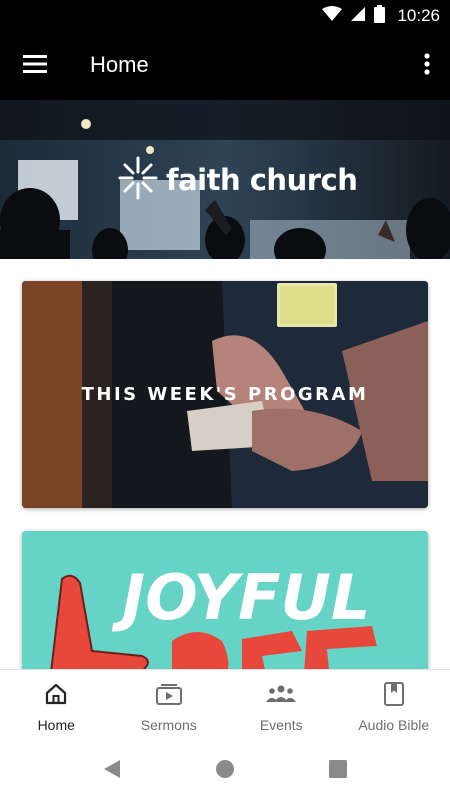  I want to click on more-vert-icon, so click(427, 66).